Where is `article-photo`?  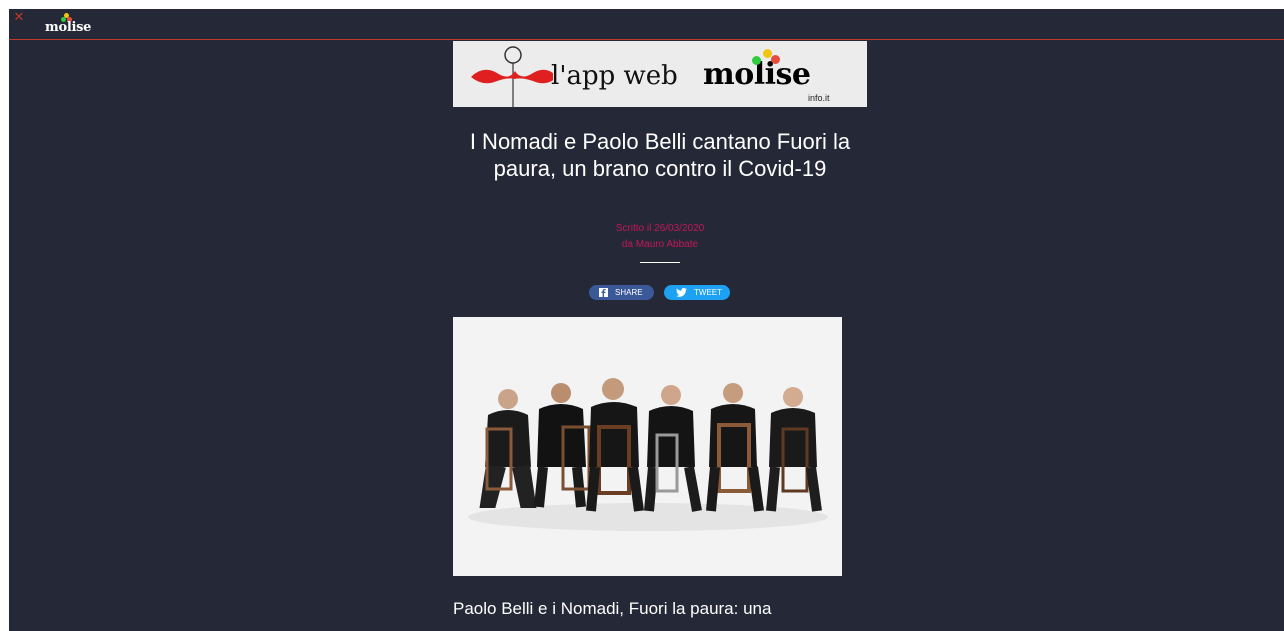
article-photo is located at coordinates (647, 446).